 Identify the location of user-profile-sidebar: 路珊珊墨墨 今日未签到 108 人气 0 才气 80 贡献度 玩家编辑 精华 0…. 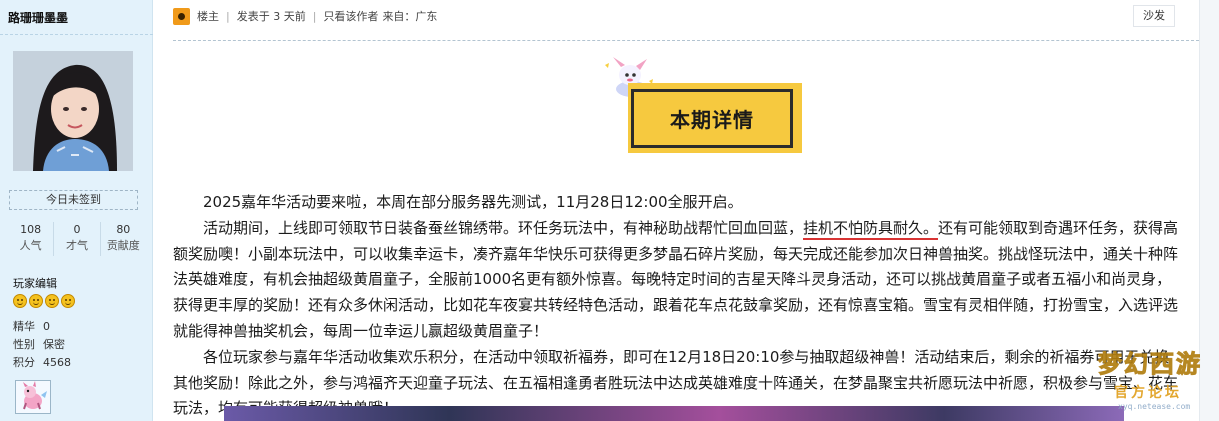
(76, 210).